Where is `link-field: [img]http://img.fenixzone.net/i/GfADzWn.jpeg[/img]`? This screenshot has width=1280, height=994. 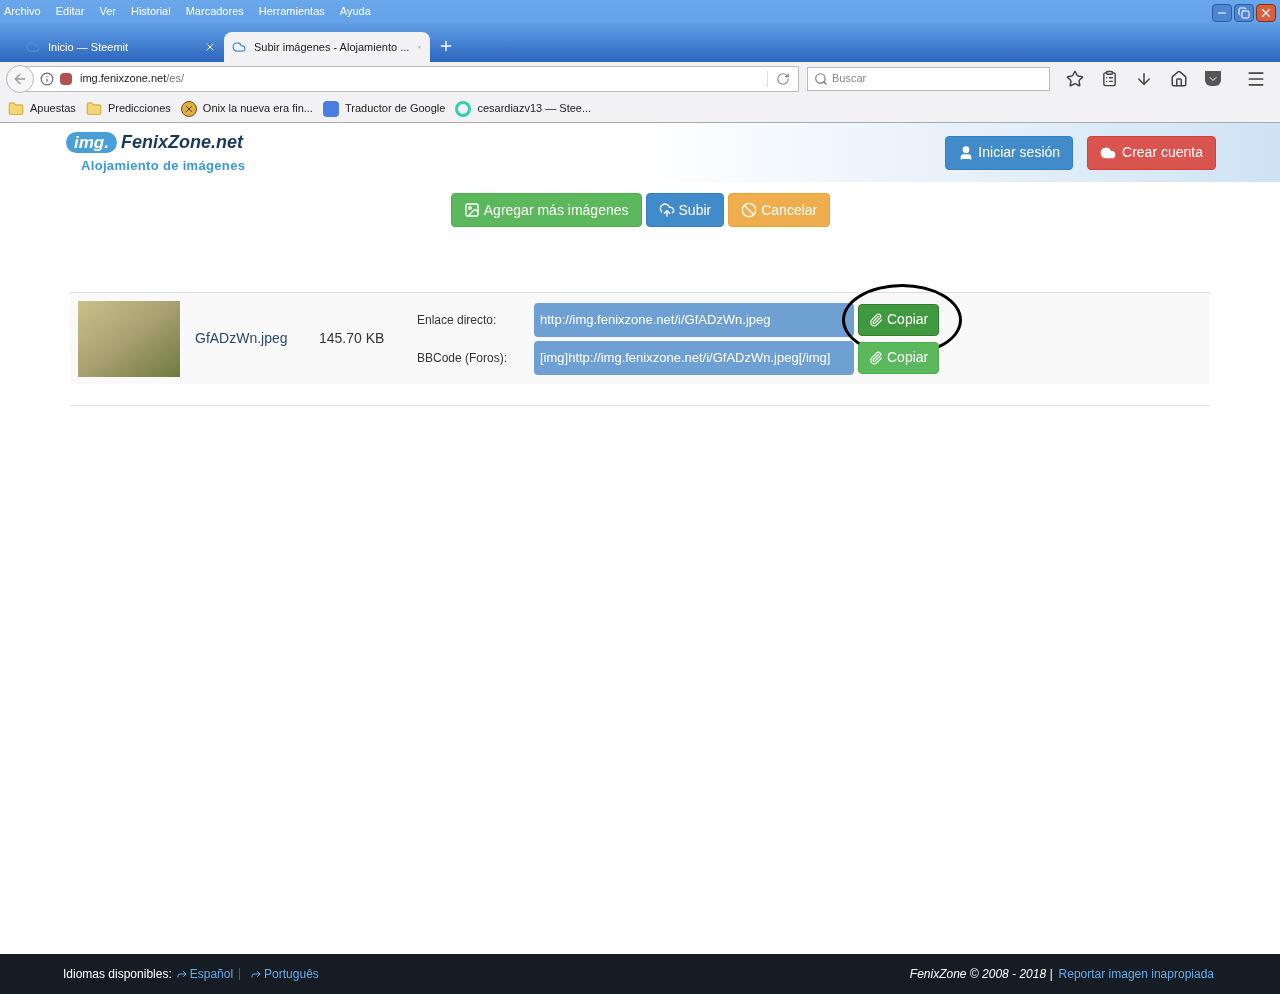
link-field: [img]http://img.fenixzone.net/i/GfADzWn.jpeg[/img] is located at coordinates (694, 357).